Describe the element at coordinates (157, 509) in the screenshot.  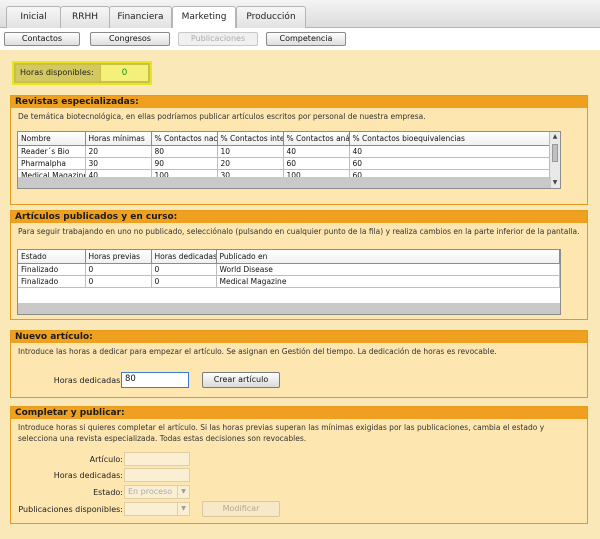
I see `publicaciones-select: ▼` at that location.